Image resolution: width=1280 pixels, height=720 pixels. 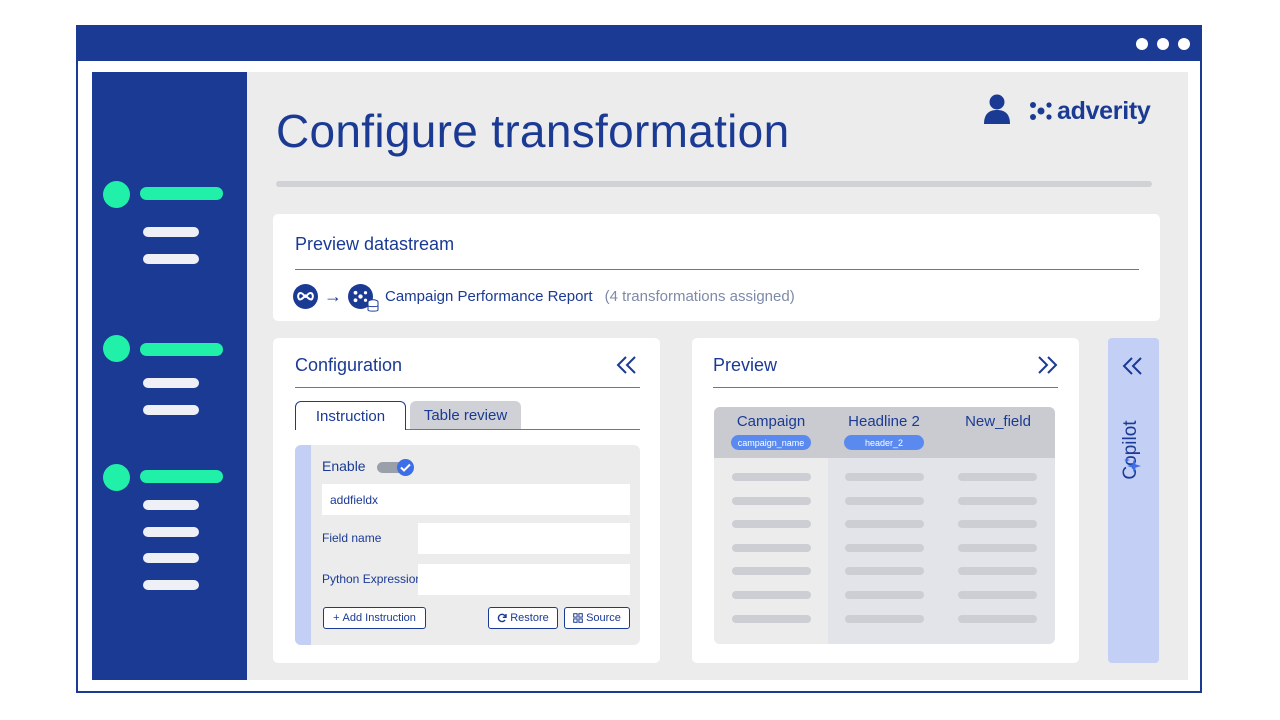 I want to click on brand-name: adverity, so click(x=1104, y=110).